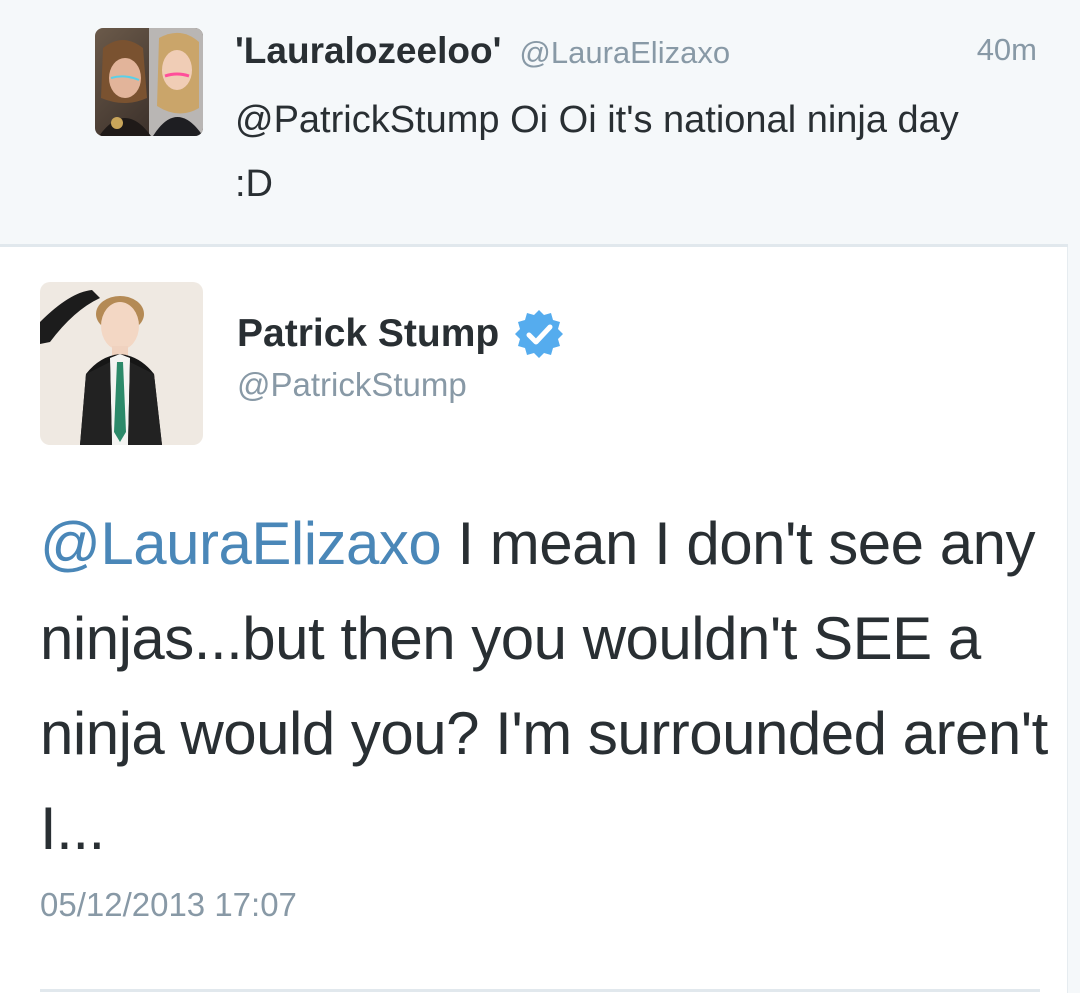 This screenshot has height=993, width=1080. I want to click on main-display-name-text: Patrick Stump, so click(368, 334).